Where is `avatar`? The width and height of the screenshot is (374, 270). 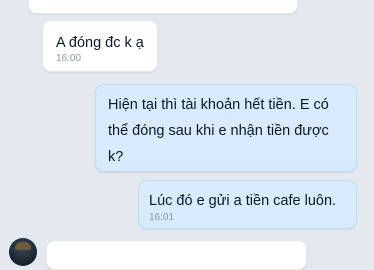 avatar is located at coordinates (23, 252).